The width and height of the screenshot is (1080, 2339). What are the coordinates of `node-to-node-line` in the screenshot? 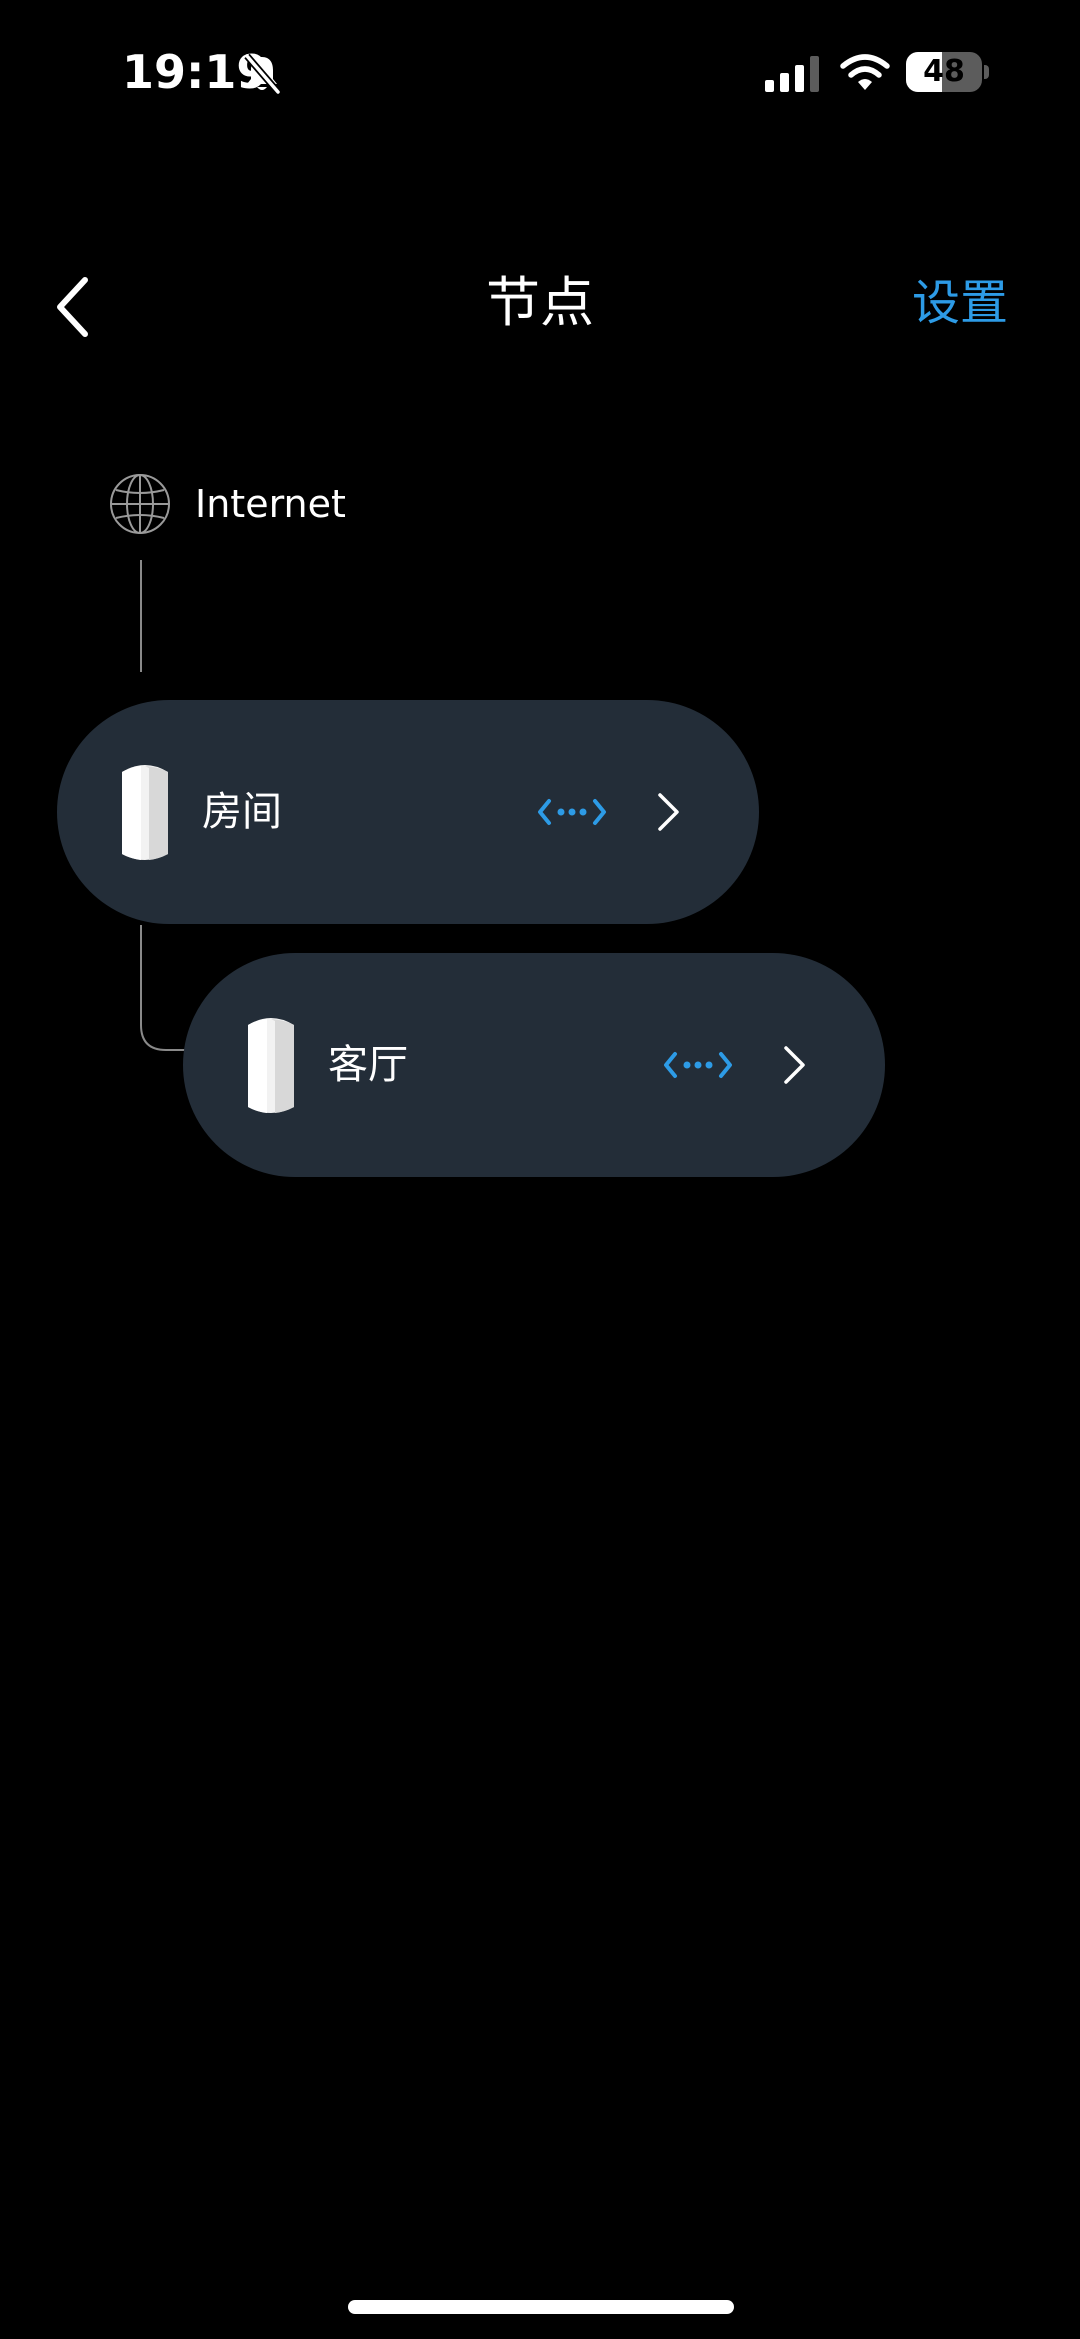 It's located at (162, 988).